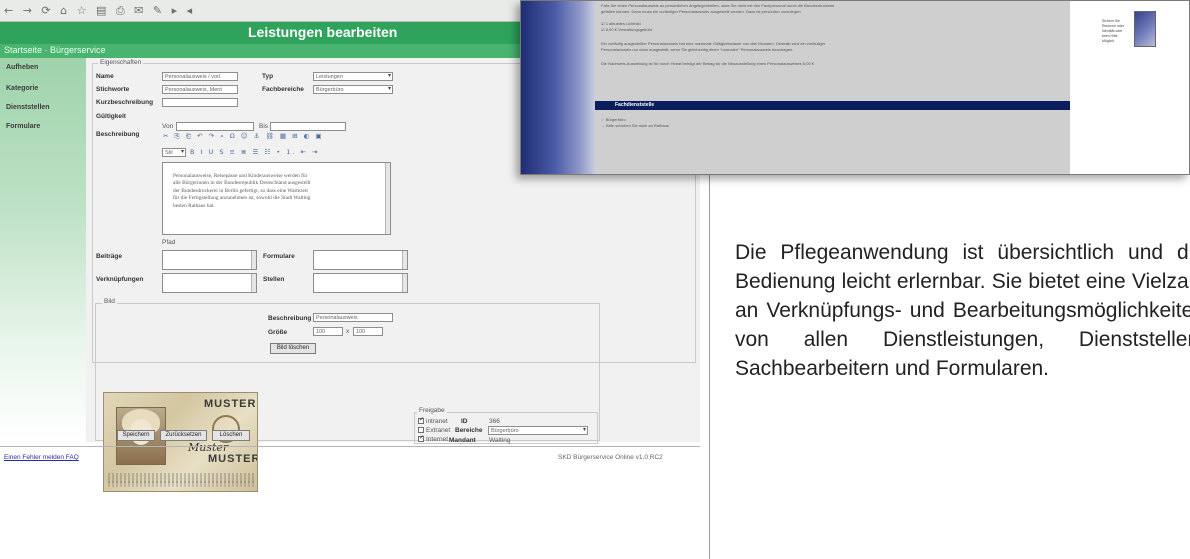  What do you see at coordinates (627, 29) in the screenshot?
I see `overlay-line: ☑ 8,00 € Verwaltungsgebühr` at bounding box center [627, 29].